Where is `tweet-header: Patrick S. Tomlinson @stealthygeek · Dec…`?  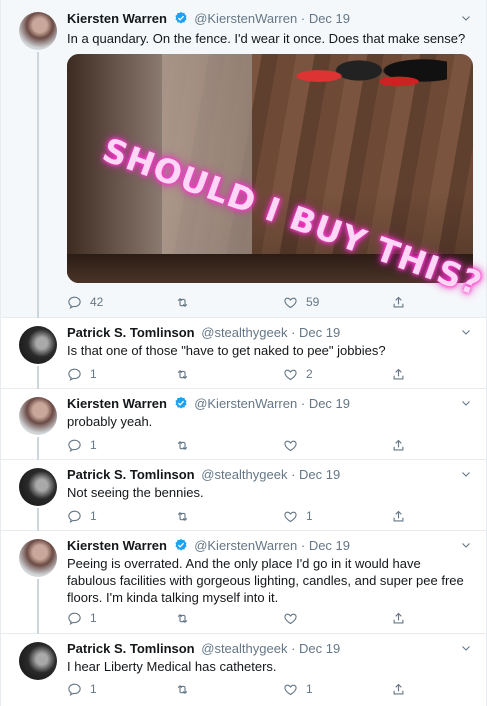
tweet-header: Patrick S. Tomlinson @stealthygeek · Dec… is located at coordinates (269, 475).